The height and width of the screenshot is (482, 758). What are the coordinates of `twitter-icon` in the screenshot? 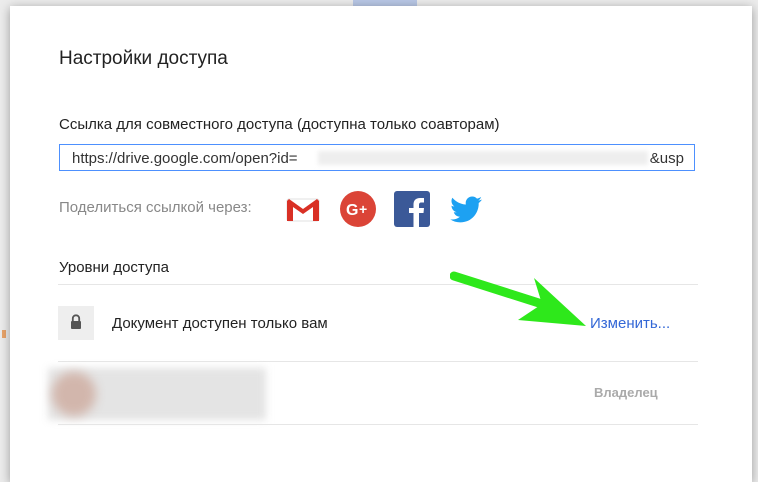 It's located at (466, 209).